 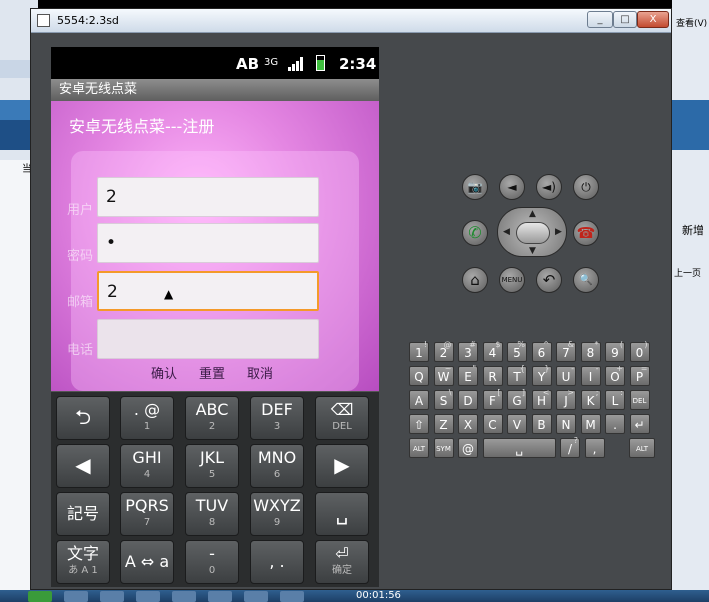 I want to click on mini-key: 4 $, so click(x=492, y=351).